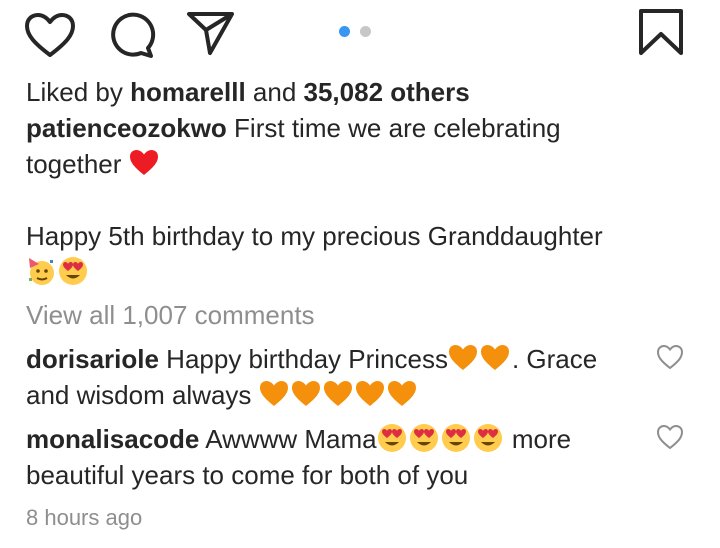  What do you see at coordinates (74, 164) in the screenshot?
I see `caption-text-2: together` at bounding box center [74, 164].